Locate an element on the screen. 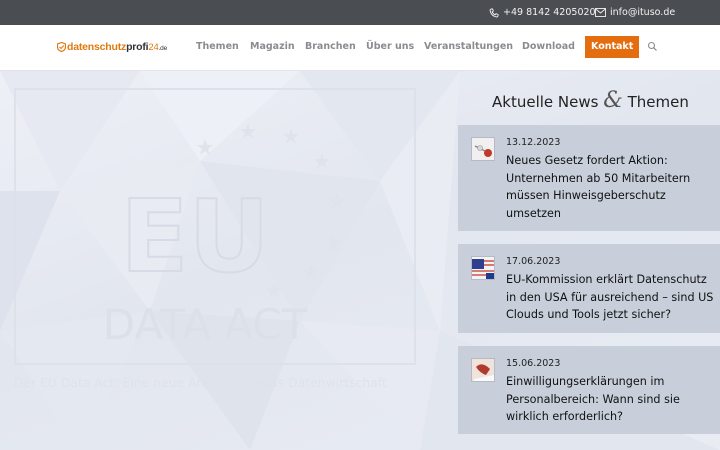  phone-link: +49 8142 4205020 is located at coordinates (542, 12).